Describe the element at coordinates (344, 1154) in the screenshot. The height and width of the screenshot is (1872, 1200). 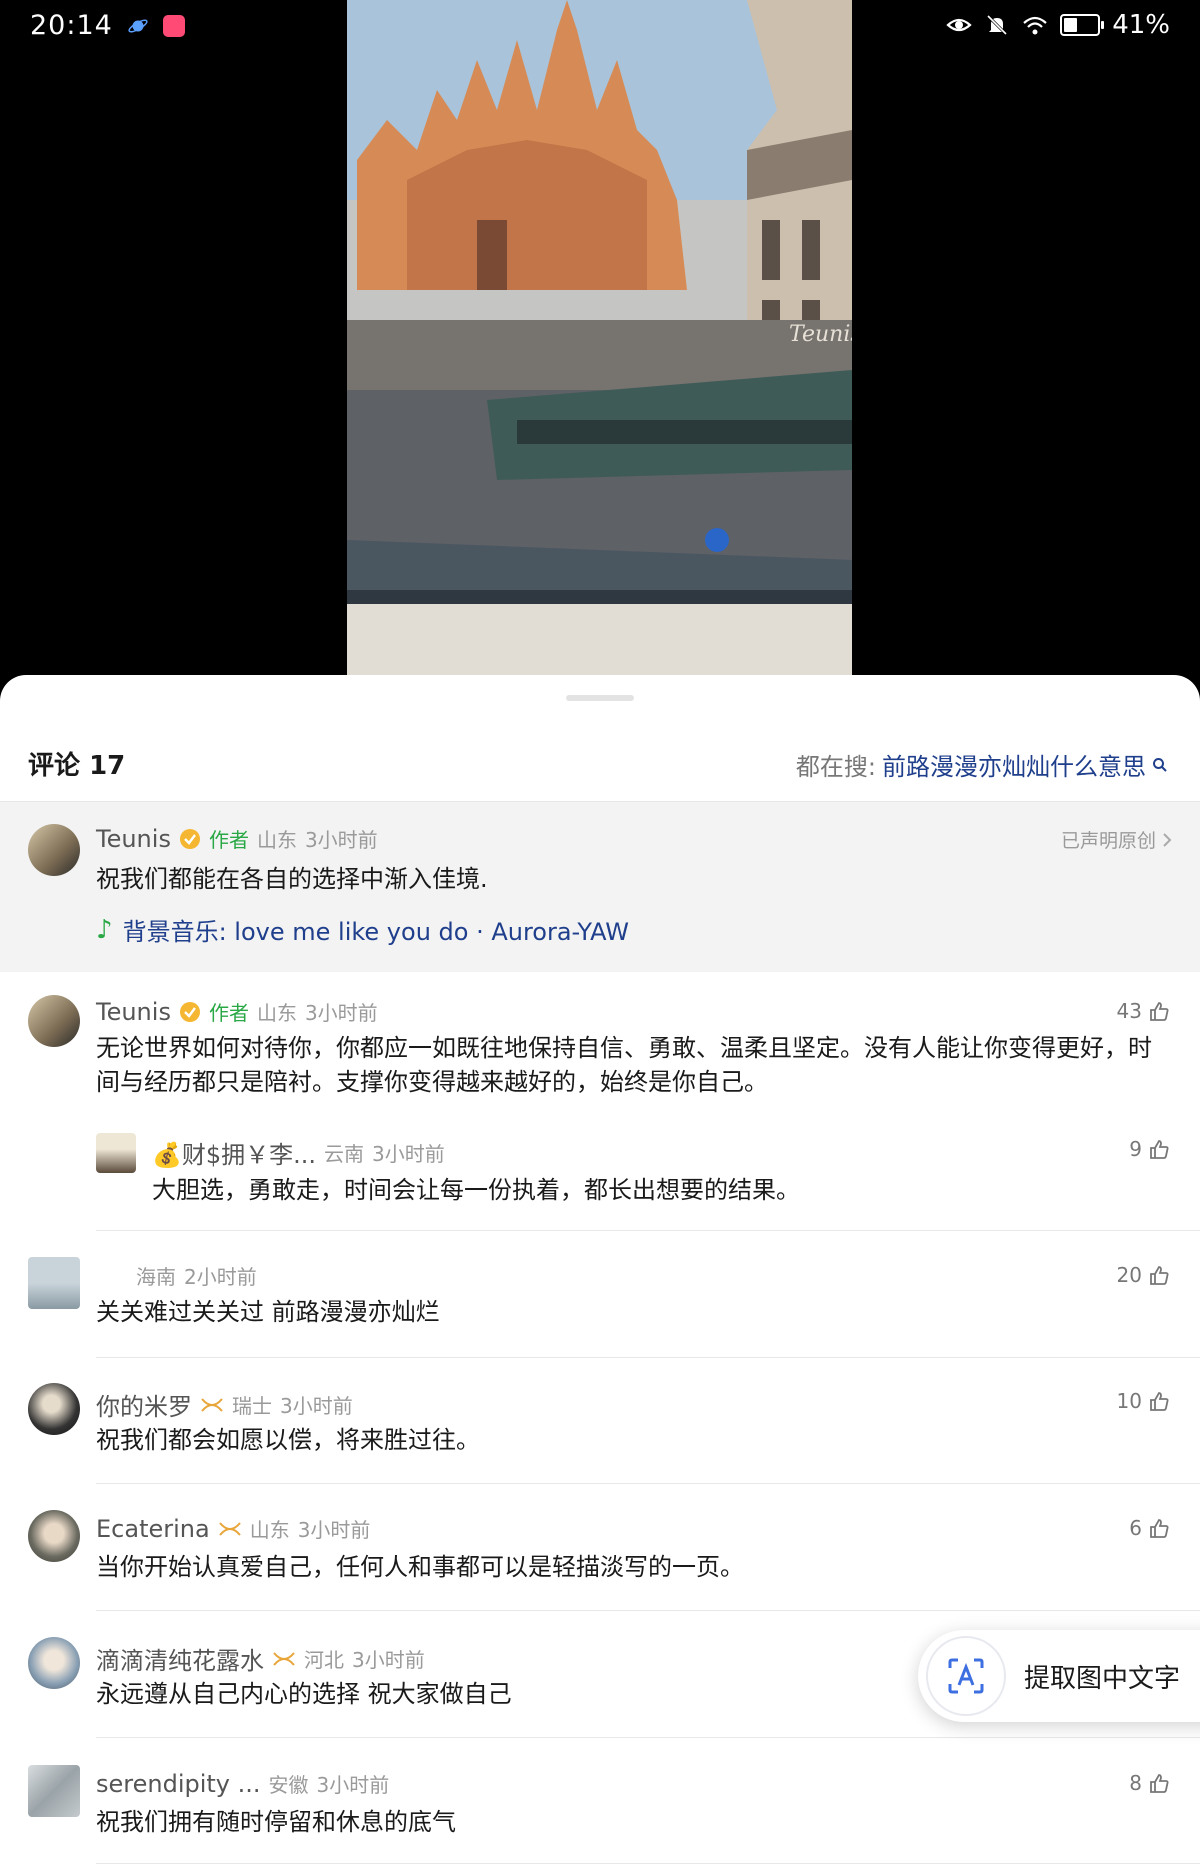
I see `location: 云南` at that location.